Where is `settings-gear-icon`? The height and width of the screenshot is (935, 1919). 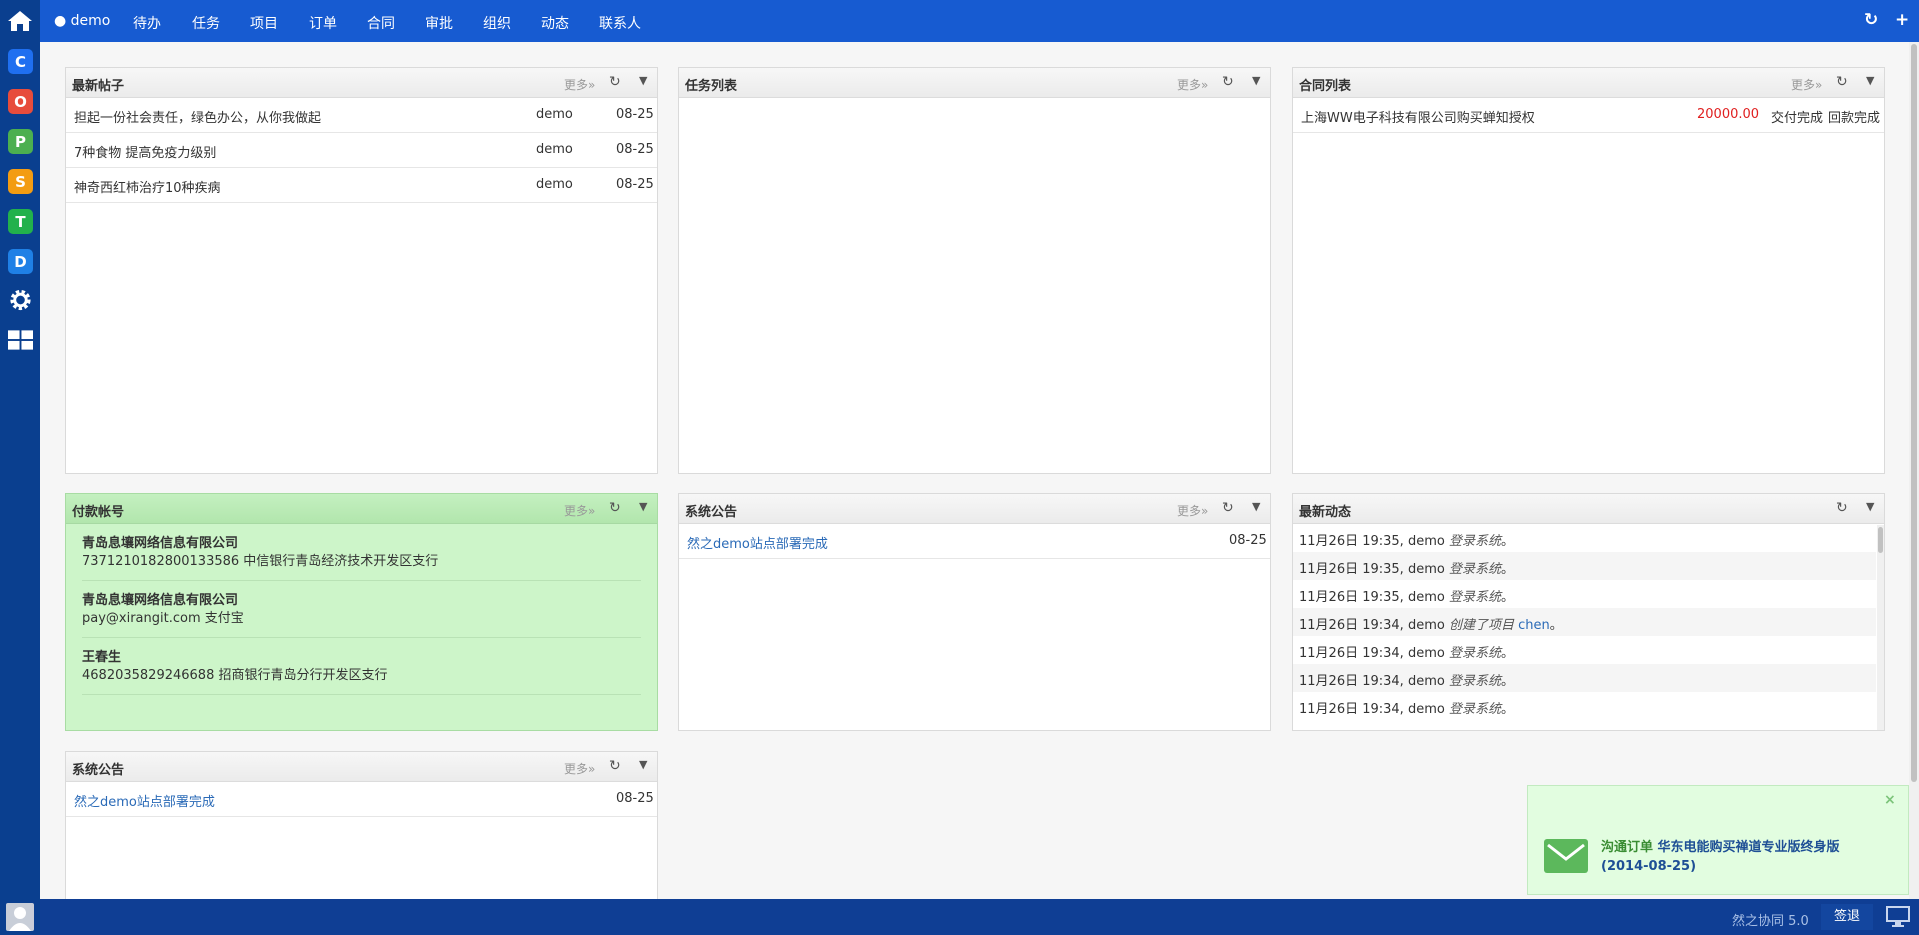
settings-gear-icon is located at coordinates (20, 299).